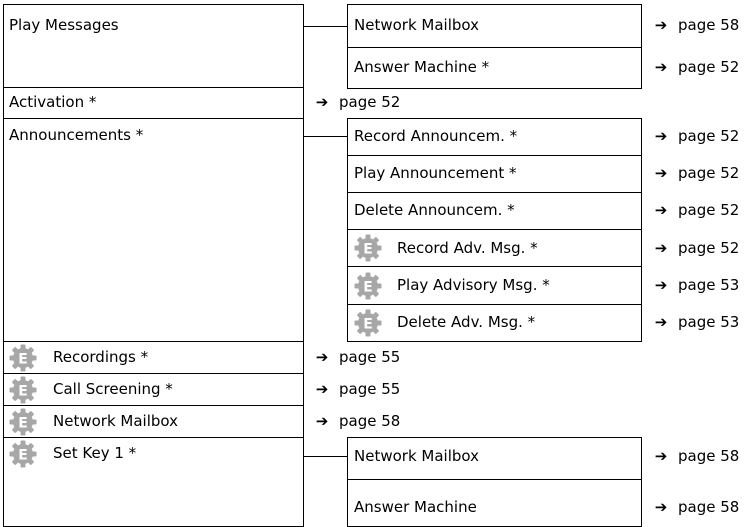  I want to click on menu-item-label: Set Key 1 *, so click(95, 453).